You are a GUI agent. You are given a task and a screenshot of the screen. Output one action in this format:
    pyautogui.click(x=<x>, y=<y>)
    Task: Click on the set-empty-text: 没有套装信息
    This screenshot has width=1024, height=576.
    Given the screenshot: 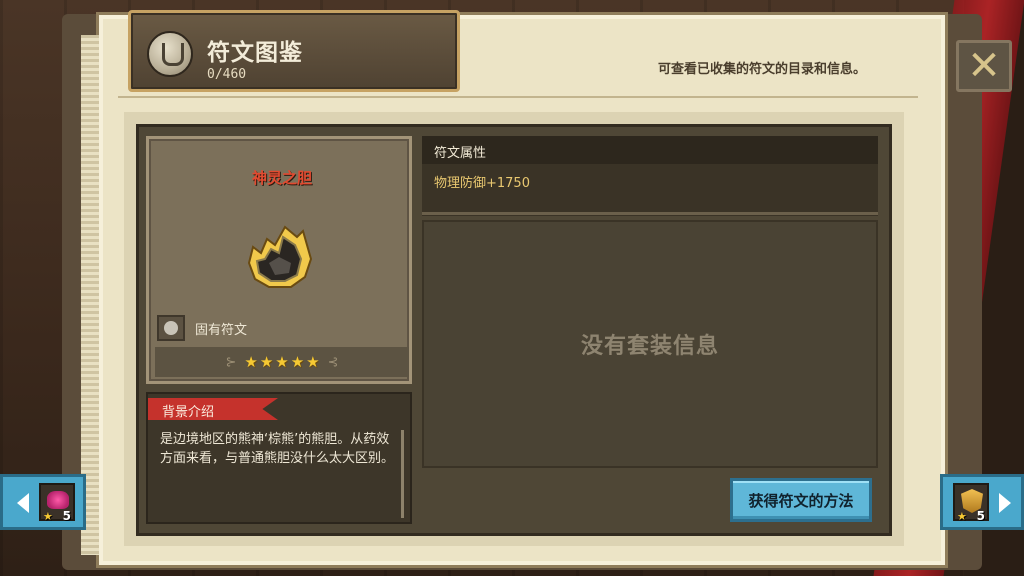 What is the action you would take?
    pyautogui.click(x=649, y=346)
    